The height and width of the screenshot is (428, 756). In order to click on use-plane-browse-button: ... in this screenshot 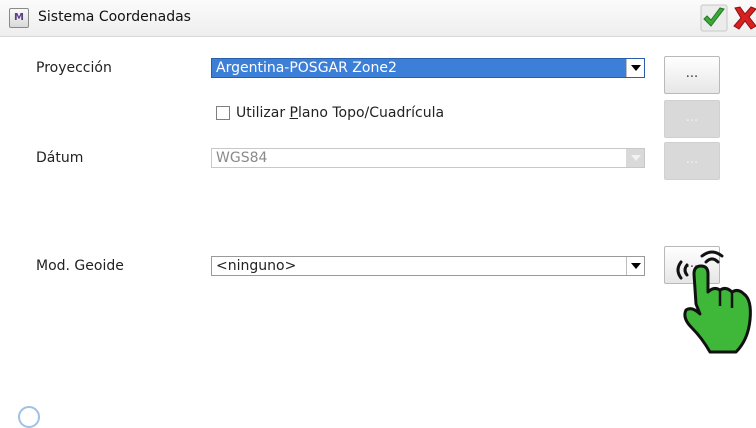, I will do `click(692, 119)`.